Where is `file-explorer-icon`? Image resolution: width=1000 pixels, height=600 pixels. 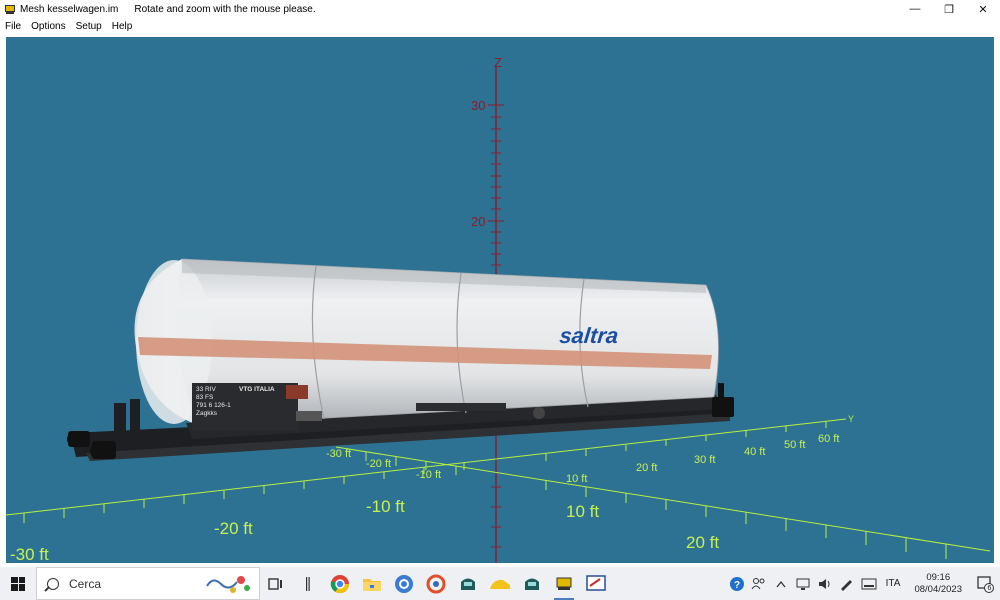 file-explorer-icon is located at coordinates (372, 583).